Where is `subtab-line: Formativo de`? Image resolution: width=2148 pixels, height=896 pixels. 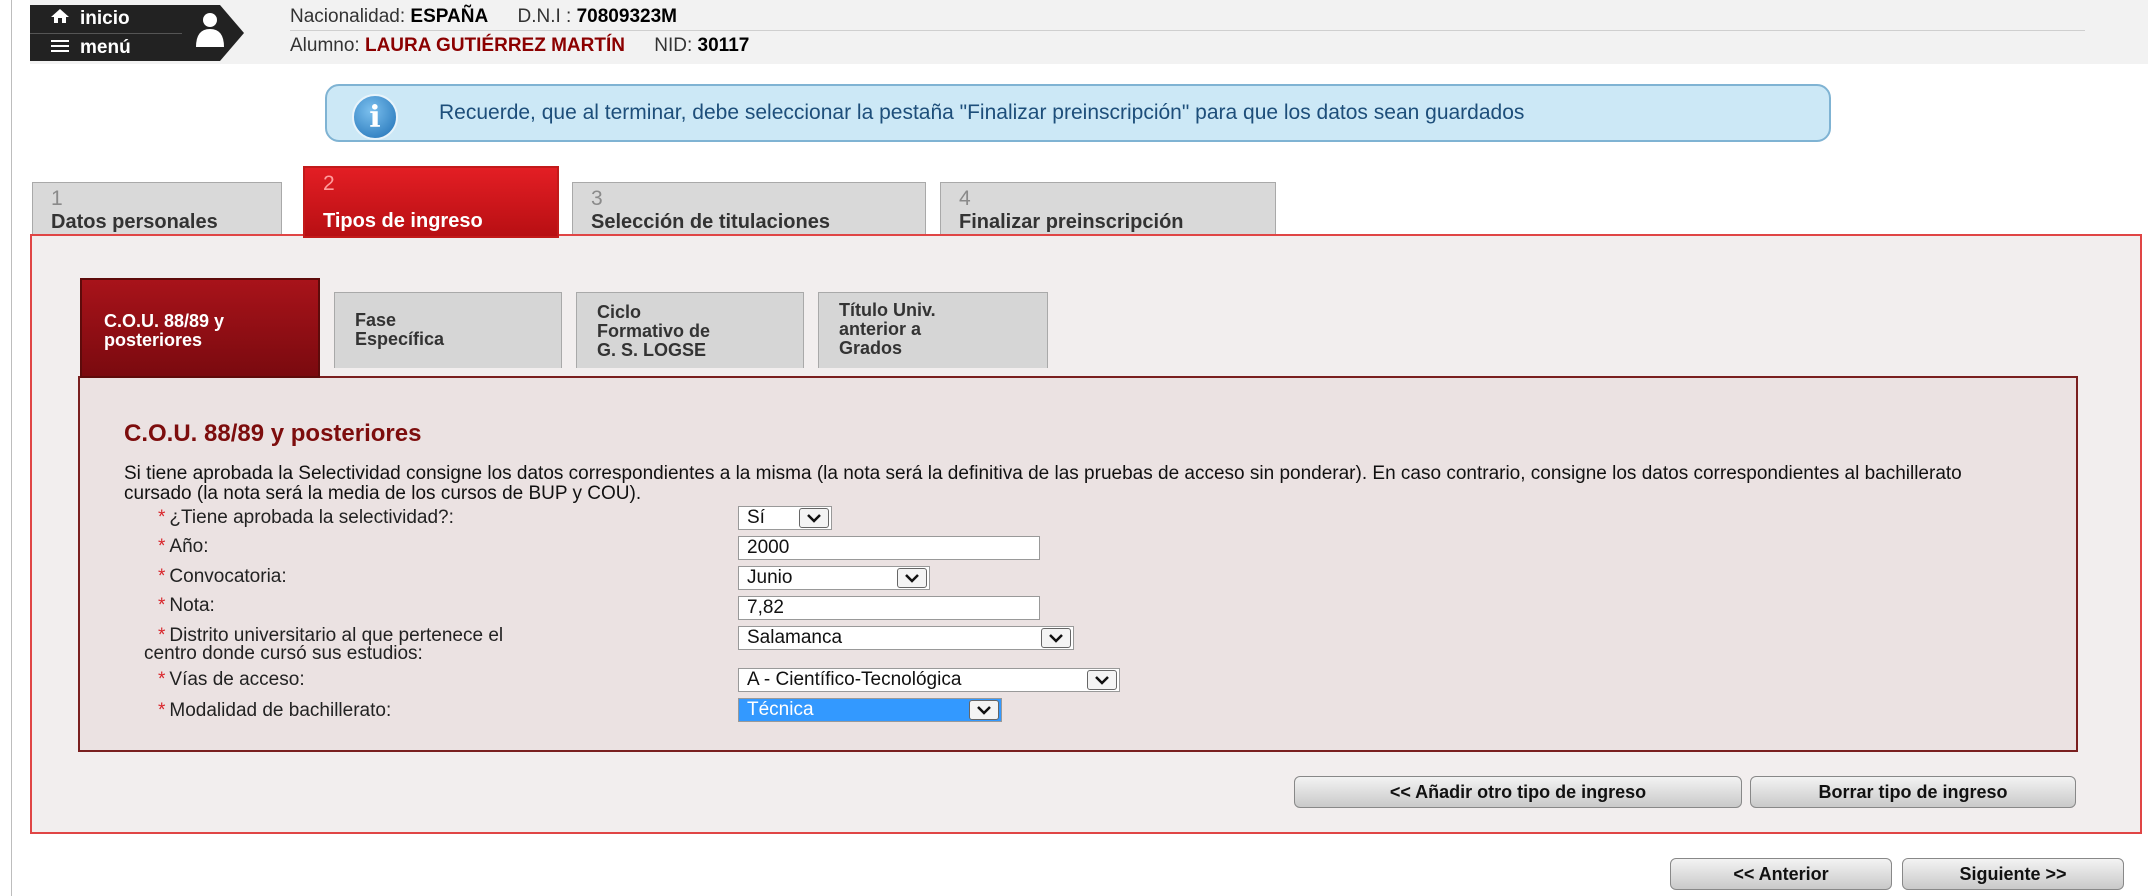
subtab-line: Formativo de is located at coordinates (654, 331).